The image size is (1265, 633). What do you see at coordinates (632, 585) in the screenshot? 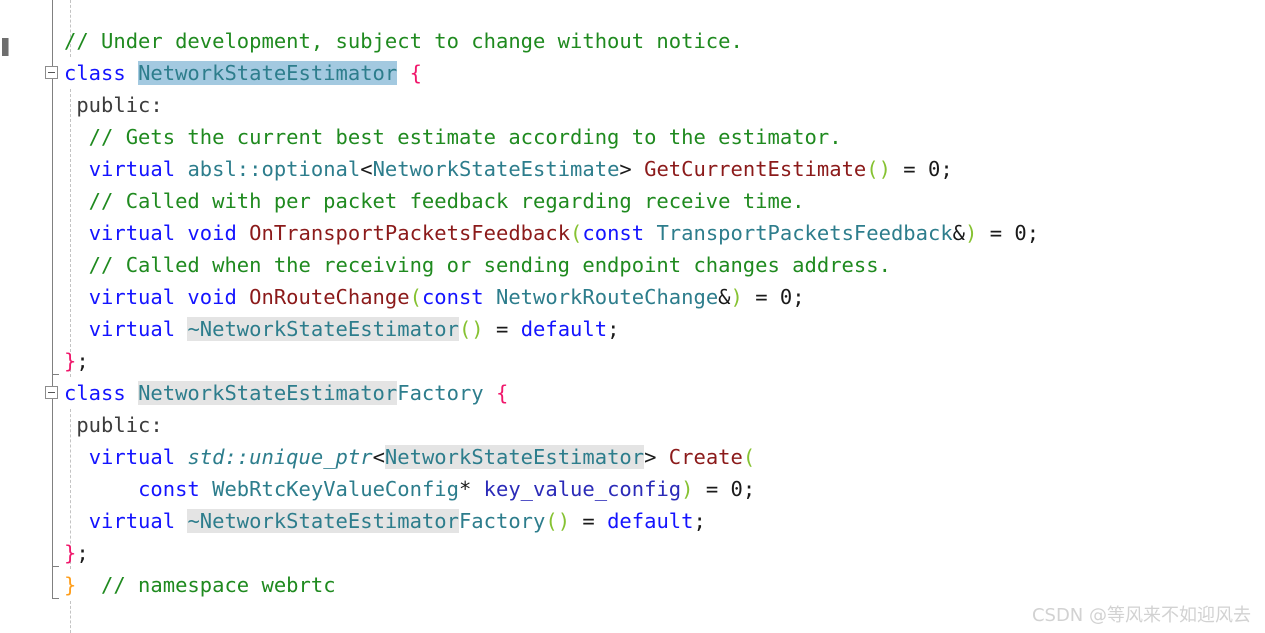
I see `line-close-namespace: } // namespace webrtc` at bounding box center [632, 585].